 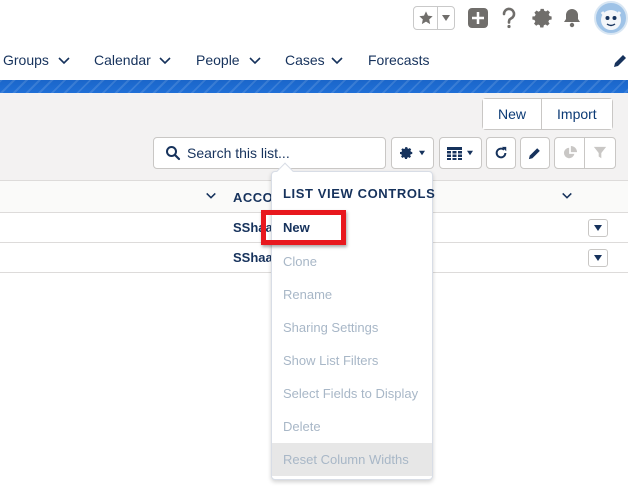 What do you see at coordinates (576, 114) in the screenshot?
I see `import-button: Import` at bounding box center [576, 114].